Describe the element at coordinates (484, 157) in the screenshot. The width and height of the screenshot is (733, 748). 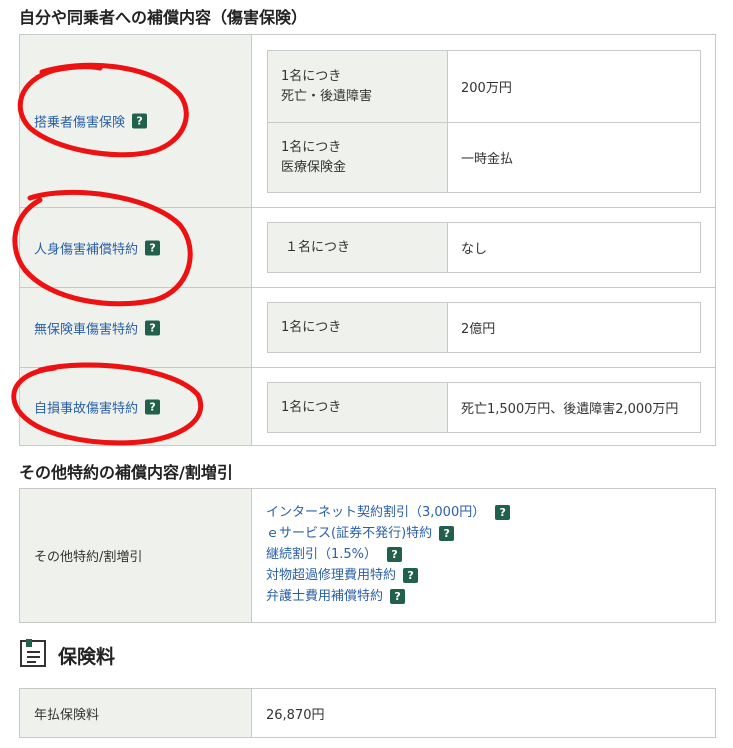
I see `detail-row: 1名につき 医療保険金 一時金払` at that location.